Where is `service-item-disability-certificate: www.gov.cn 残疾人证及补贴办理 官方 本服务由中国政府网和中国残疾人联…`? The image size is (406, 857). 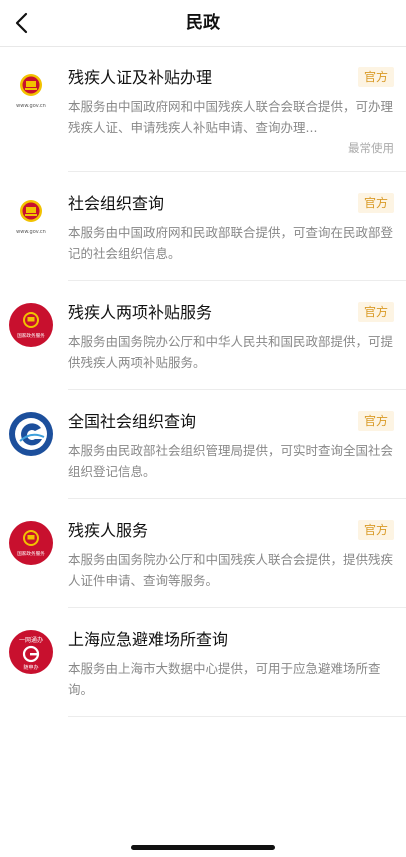
service-item-disability-certificate: www.gov.cn 残疾人证及补贴办理 官方 本服务由中国政府网和中国残疾人联… is located at coordinates (203, 109).